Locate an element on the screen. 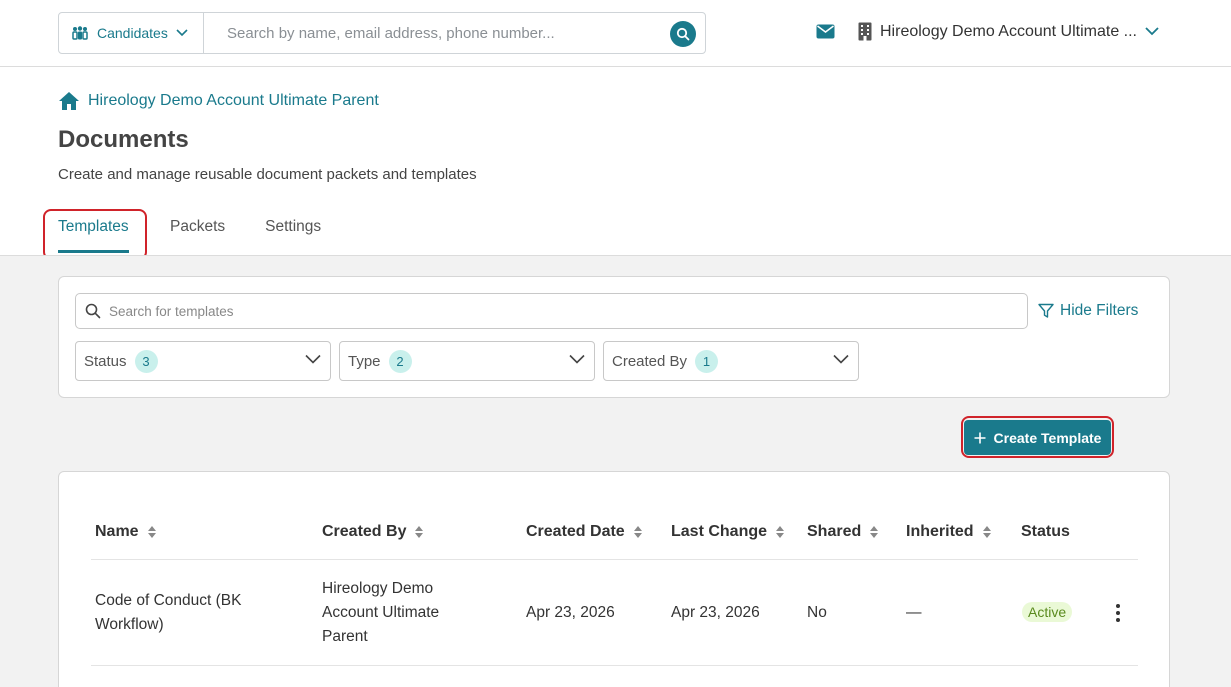 The width and height of the screenshot is (1231, 687). column-header-label: Last Change is located at coordinates (719, 531).